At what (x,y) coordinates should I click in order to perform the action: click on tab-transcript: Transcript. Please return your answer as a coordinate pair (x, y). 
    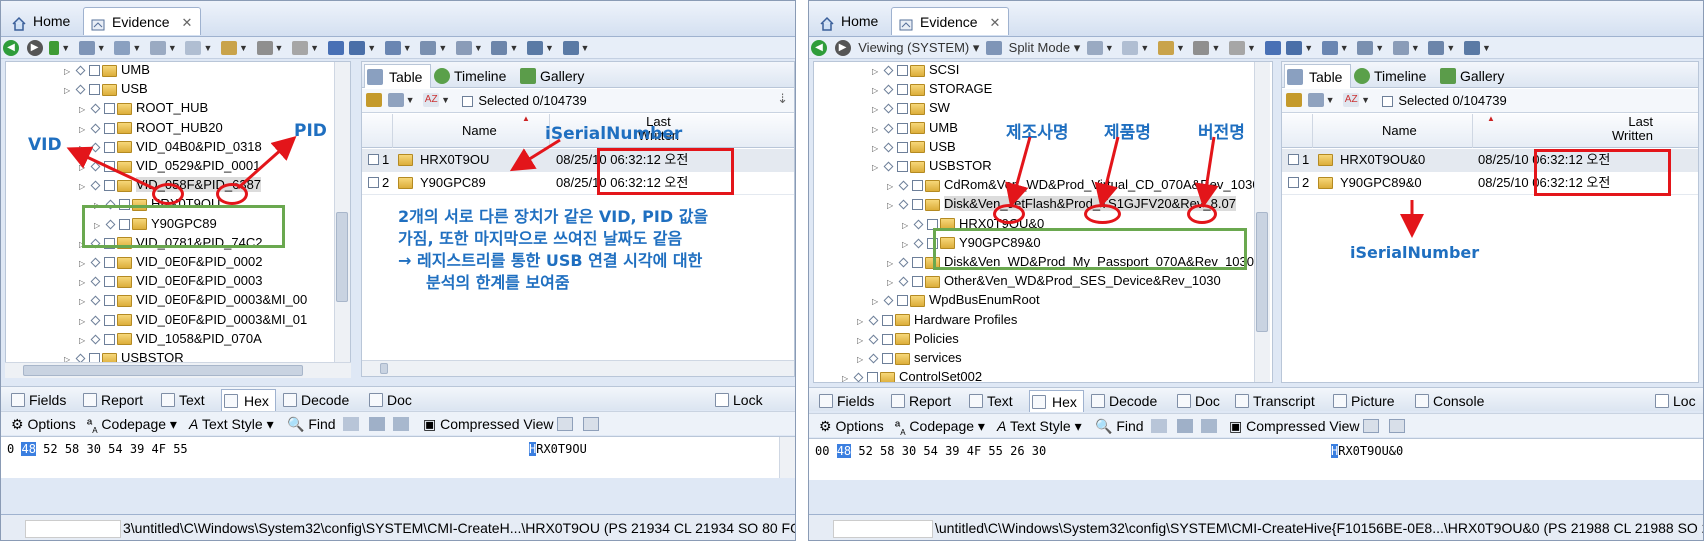
    Looking at the image, I should click on (1274, 401).